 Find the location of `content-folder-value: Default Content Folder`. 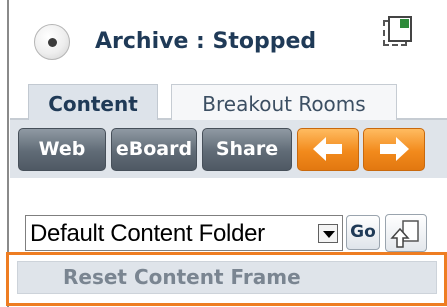

content-folder-value: Default Content Folder is located at coordinates (147, 233).